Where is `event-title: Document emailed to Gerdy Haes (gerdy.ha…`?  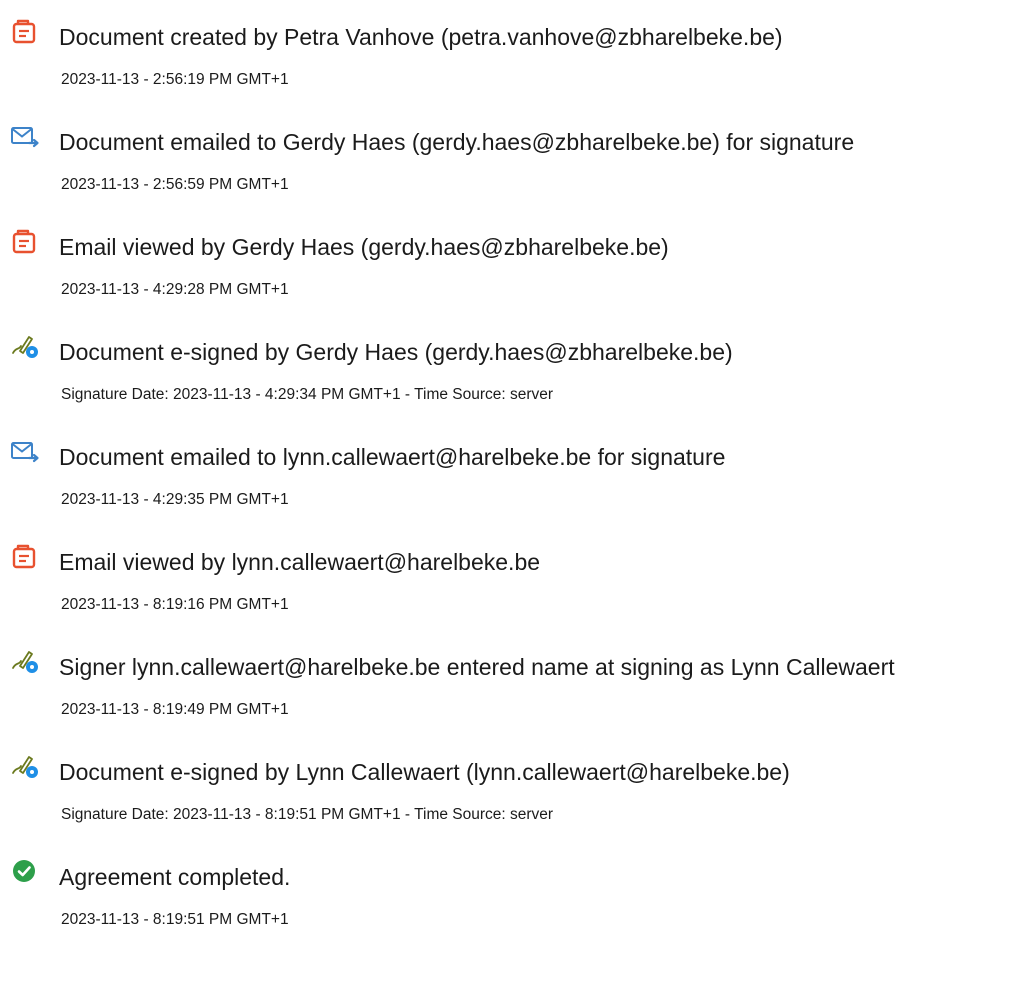 event-title: Document emailed to Gerdy Haes (gerdy.ha… is located at coordinates (457, 142).